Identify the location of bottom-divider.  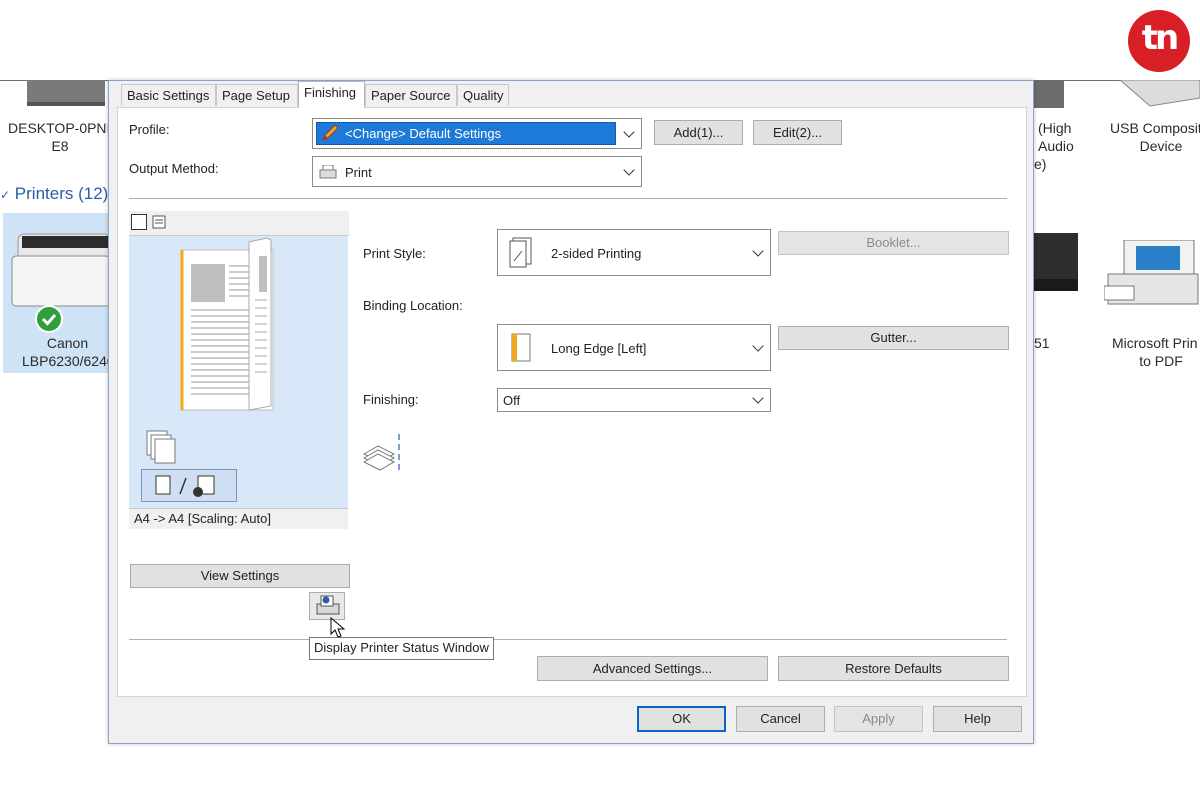
(568, 639).